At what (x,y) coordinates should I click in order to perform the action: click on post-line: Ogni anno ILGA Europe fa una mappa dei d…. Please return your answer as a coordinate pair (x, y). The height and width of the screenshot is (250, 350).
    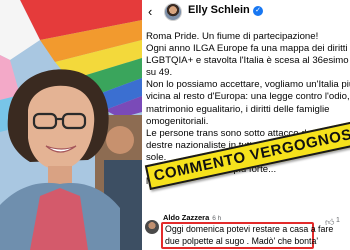
    Looking at the image, I should click on (247, 49).